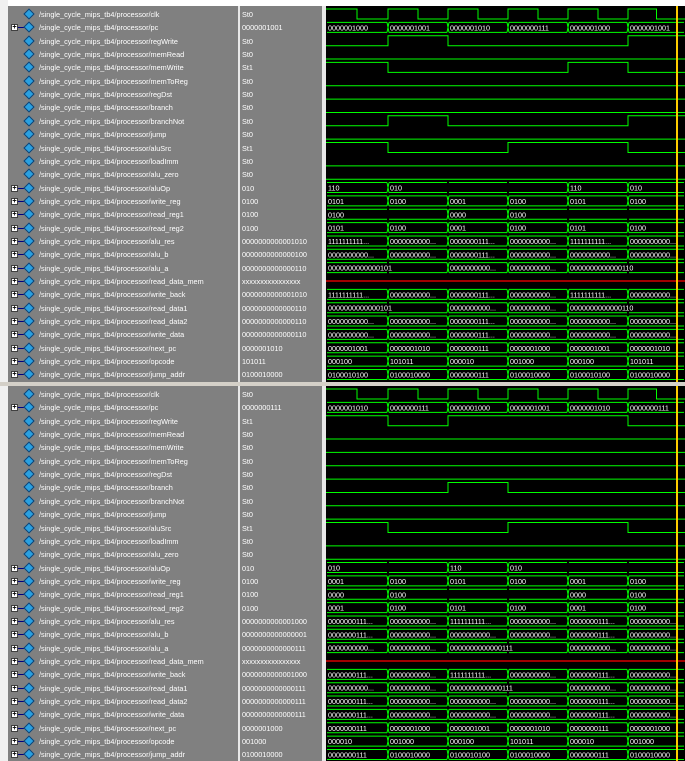  Describe the element at coordinates (247, 161) in the screenshot. I see `signal-value: St0` at that location.